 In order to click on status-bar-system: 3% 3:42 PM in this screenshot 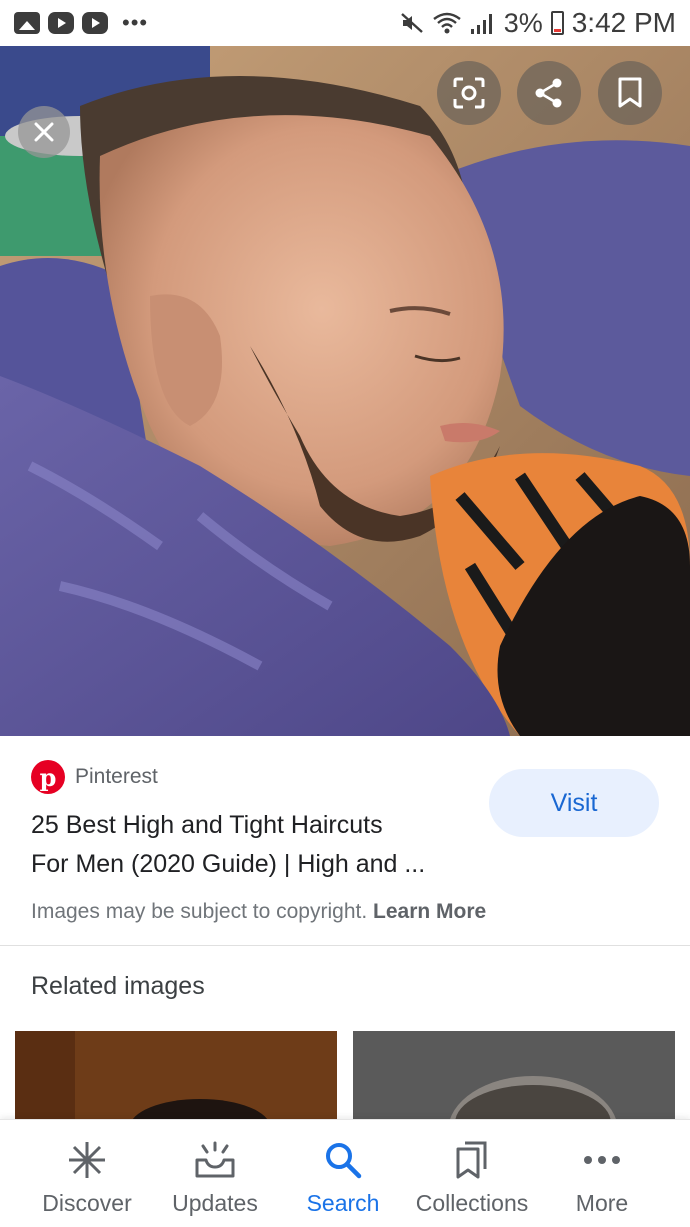, I will do `click(538, 23)`.